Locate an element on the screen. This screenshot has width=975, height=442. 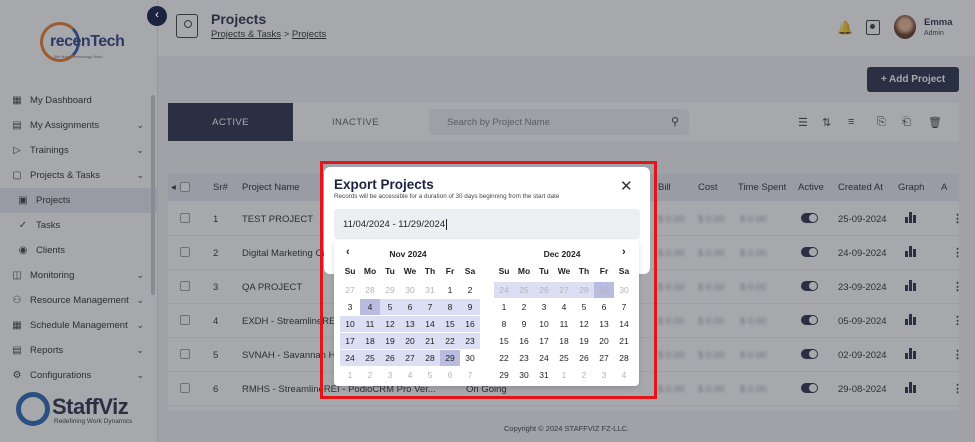
collapse-sidebar-button: ‹ is located at coordinates (157, 16).